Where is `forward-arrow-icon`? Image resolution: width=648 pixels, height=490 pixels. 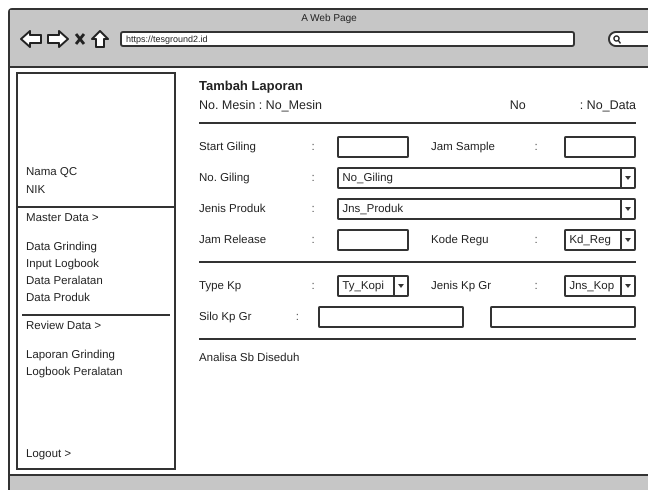 forward-arrow-icon is located at coordinates (58, 39).